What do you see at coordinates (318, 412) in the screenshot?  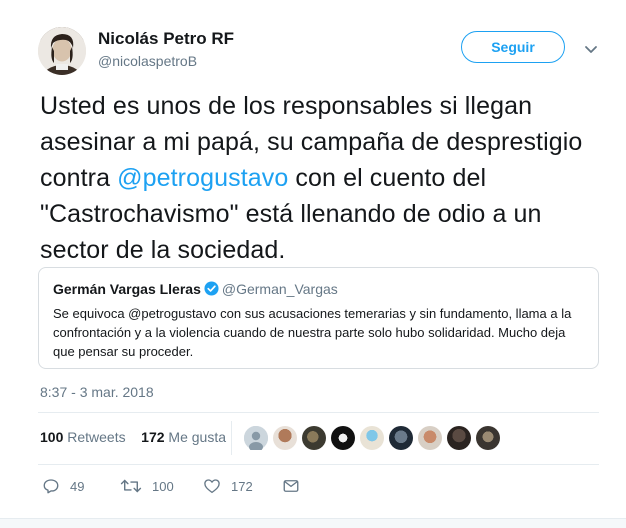 I see `divider-top` at bounding box center [318, 412].